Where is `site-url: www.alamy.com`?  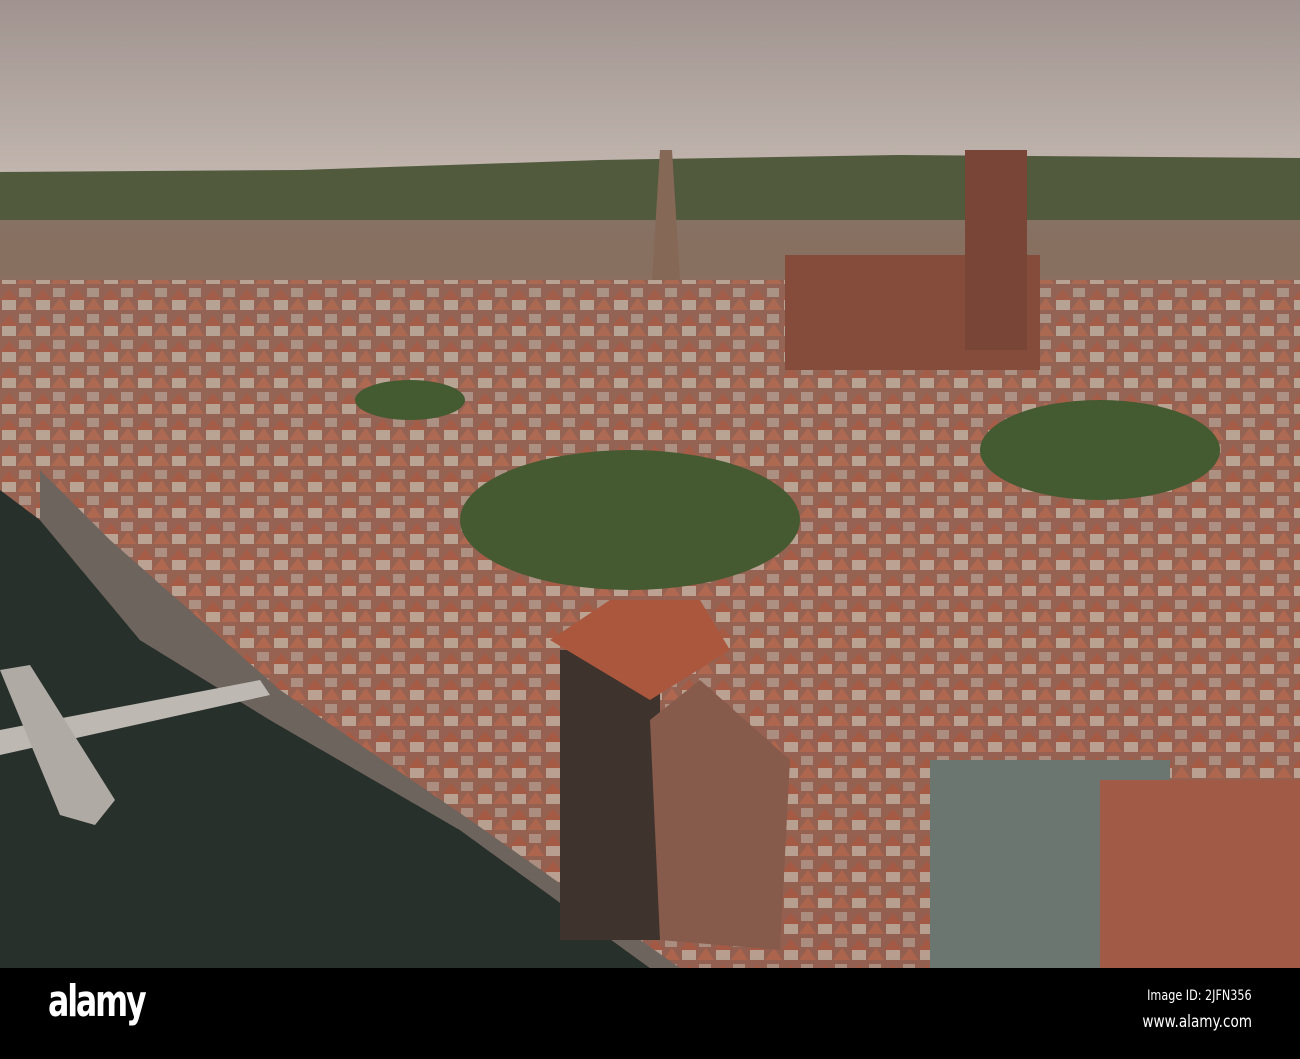
site-url: www.alamy.com is located at coordinates (1197, 1022).